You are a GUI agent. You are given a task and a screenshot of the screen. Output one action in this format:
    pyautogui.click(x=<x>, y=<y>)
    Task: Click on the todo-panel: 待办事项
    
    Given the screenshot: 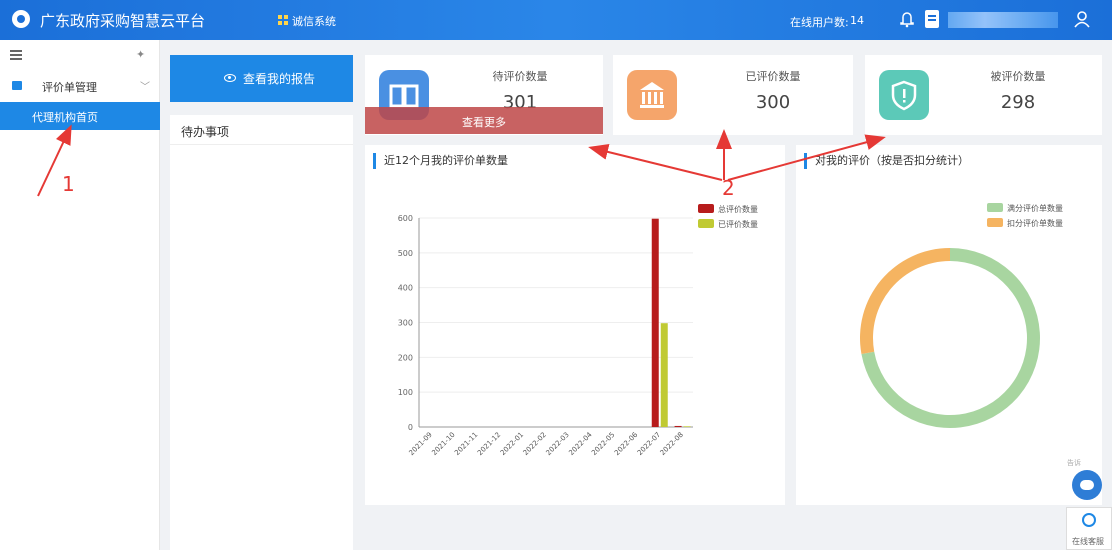 What is the action you would take?
    pyautogui.click(x=261, y=332)
    